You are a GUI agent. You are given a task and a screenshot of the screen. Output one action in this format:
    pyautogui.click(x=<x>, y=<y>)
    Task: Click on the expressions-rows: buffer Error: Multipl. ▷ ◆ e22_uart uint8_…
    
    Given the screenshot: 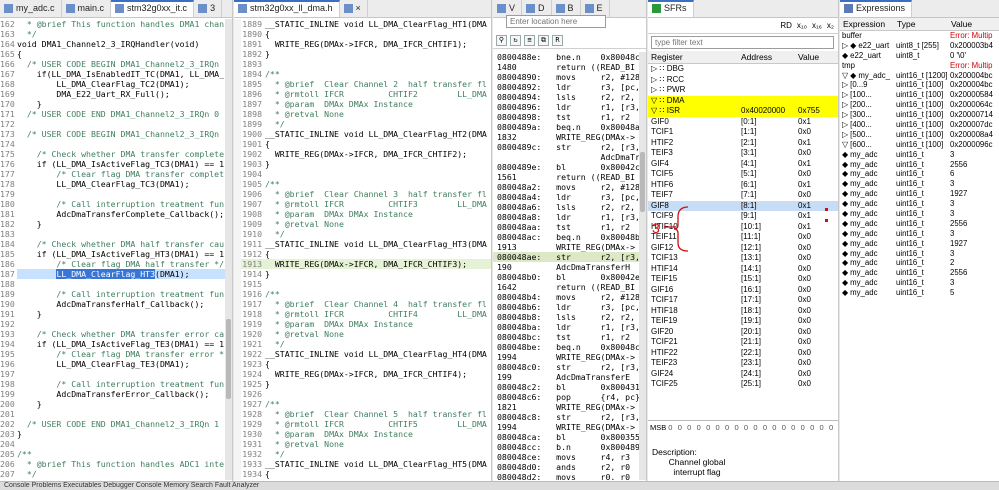 What is the action you would take?
    pyautogui.click(x=919, y=164)
    